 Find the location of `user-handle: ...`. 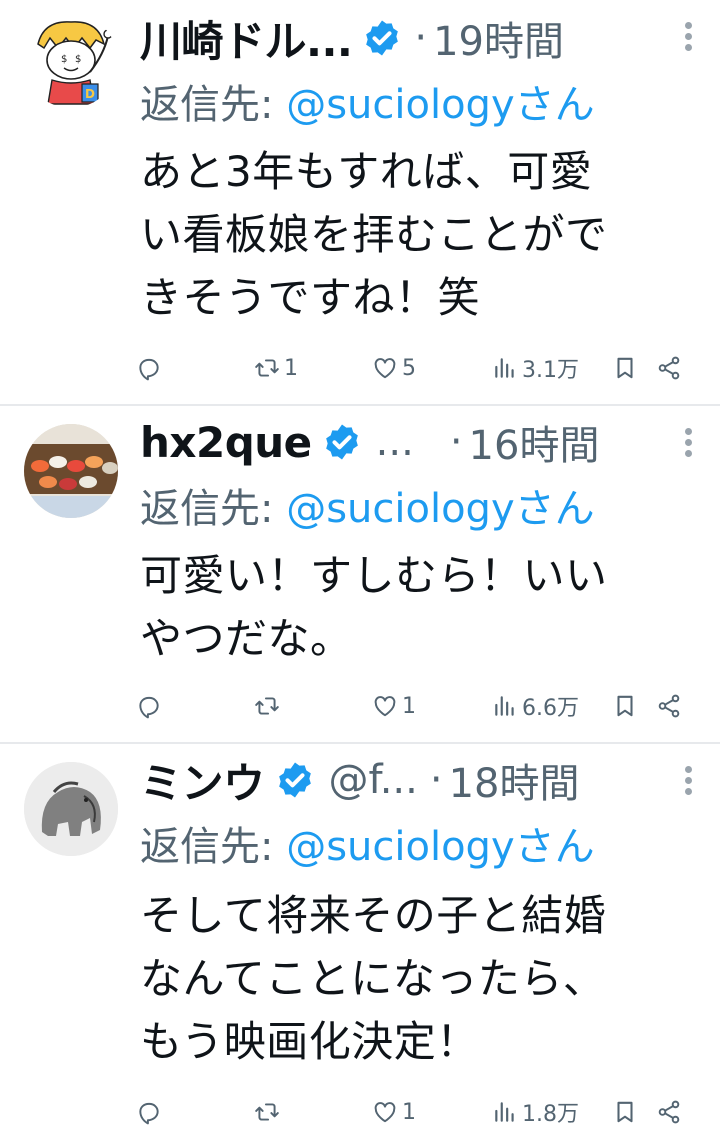

user-handle: ... is located at coordinates (395, 442).